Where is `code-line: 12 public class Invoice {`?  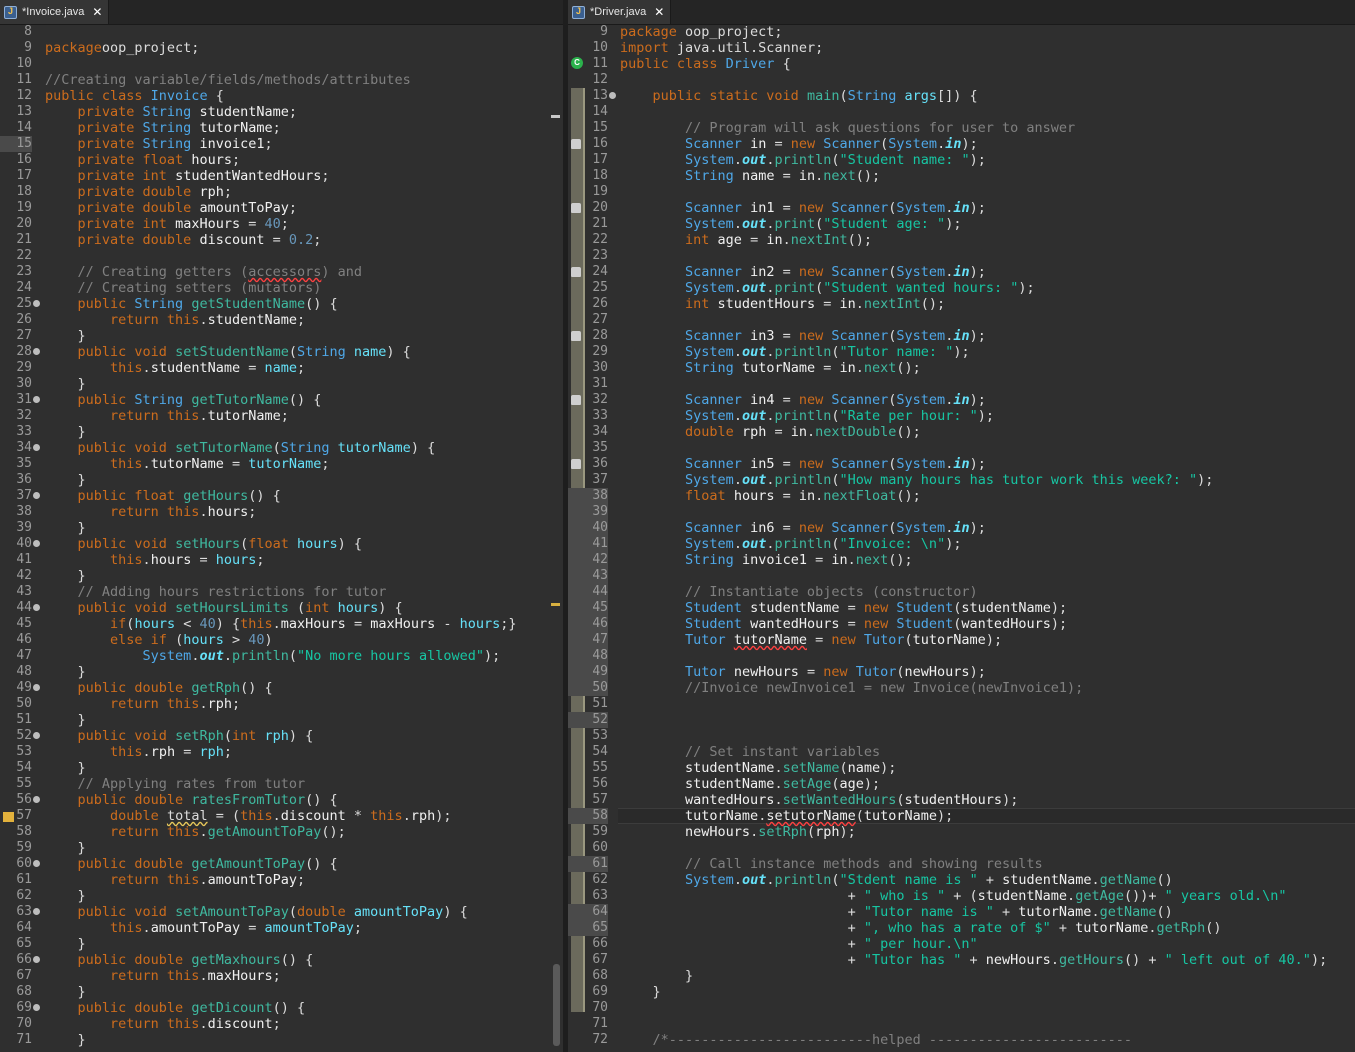 code-line: 12 public class Invoice { is located at coordinates (281, 96).